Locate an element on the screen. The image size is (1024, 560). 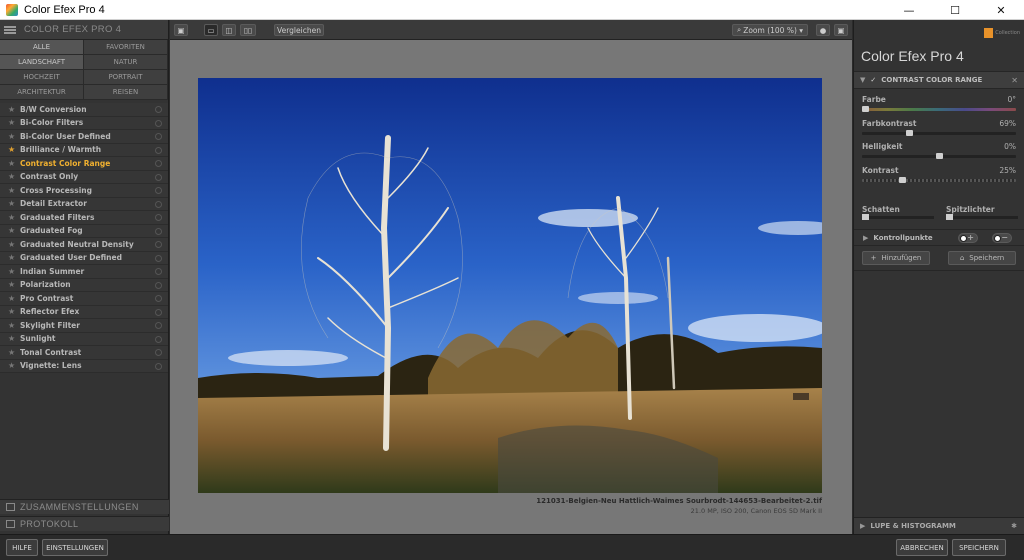
loupe-histogram-section: ▶ LUPE & HISTOGRAMM ✱ is located at coordinates (939, 525).